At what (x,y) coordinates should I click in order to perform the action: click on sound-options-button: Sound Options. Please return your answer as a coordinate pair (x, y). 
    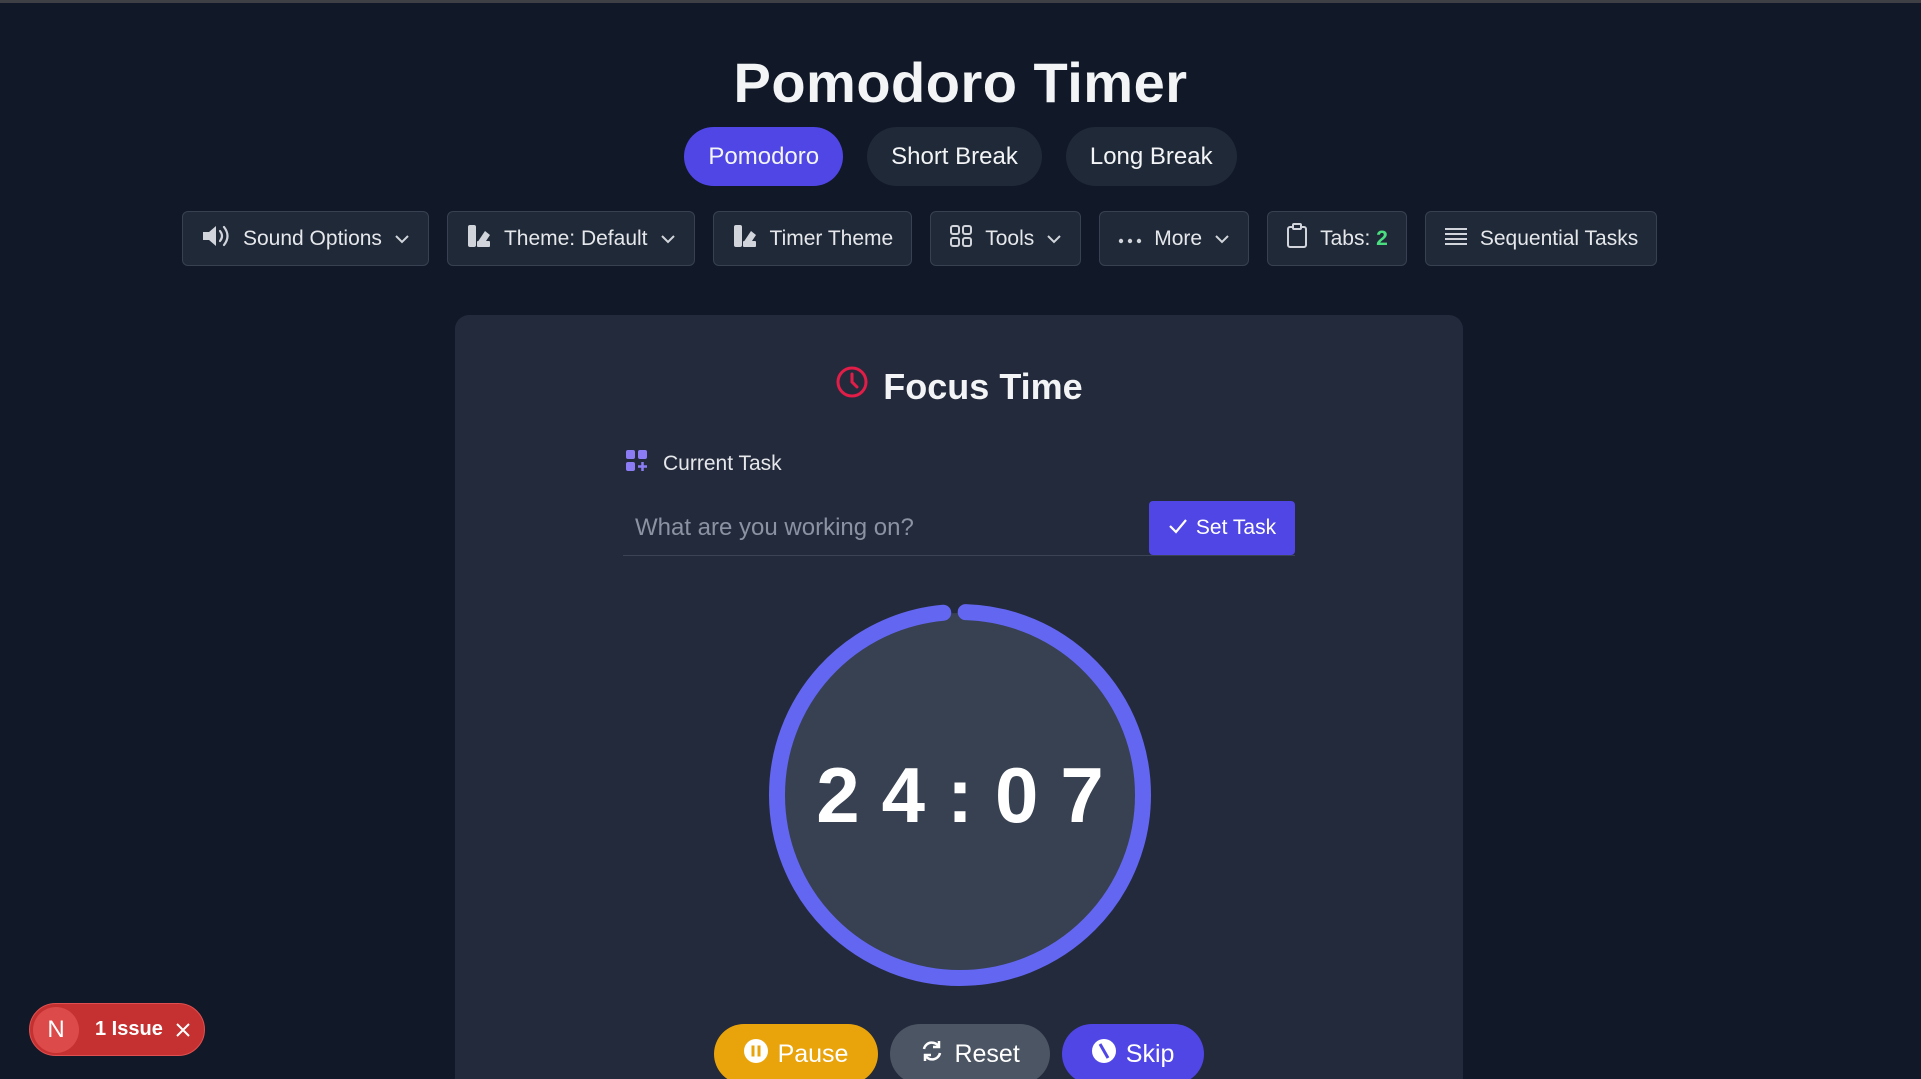
    Looking at the image, I should click on (305, 238).